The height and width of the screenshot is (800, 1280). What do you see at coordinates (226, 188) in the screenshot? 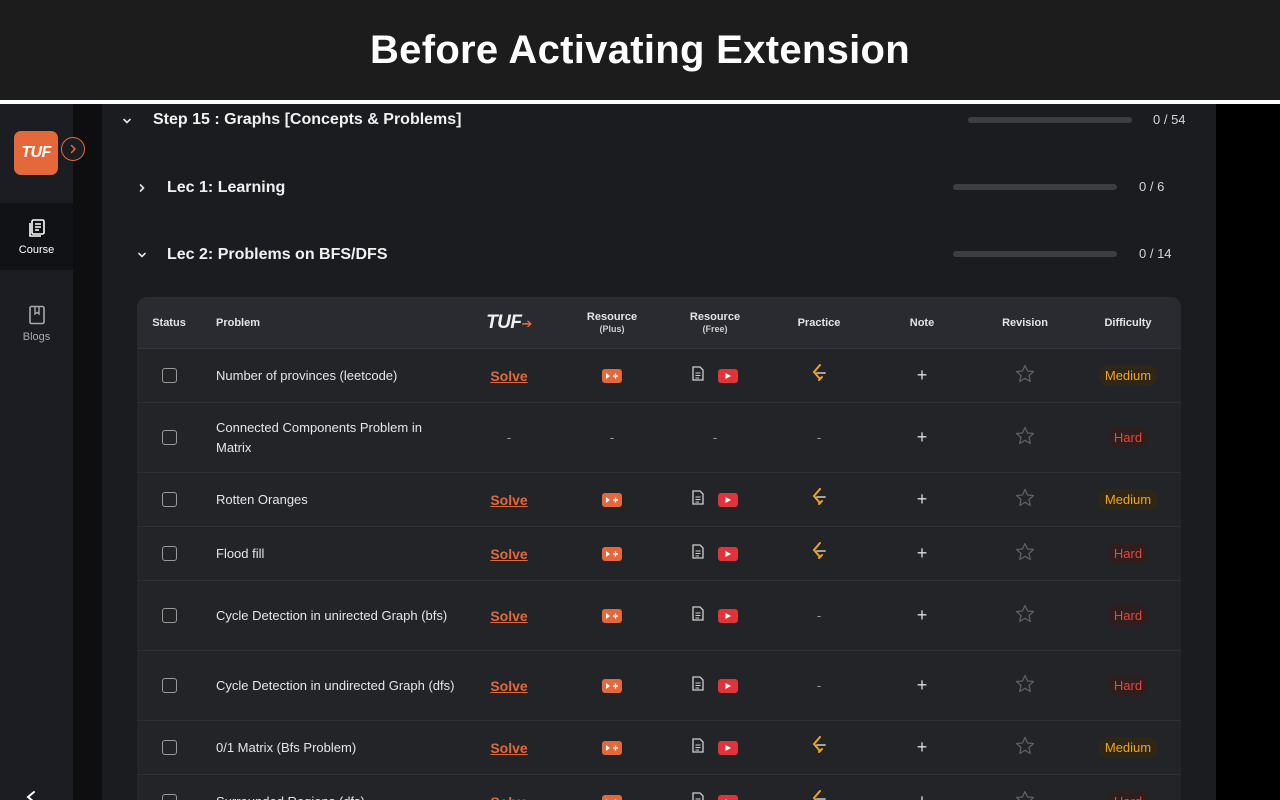
I see `lecture-title: Lec 1: Learning` at bounding box center [226, 188].